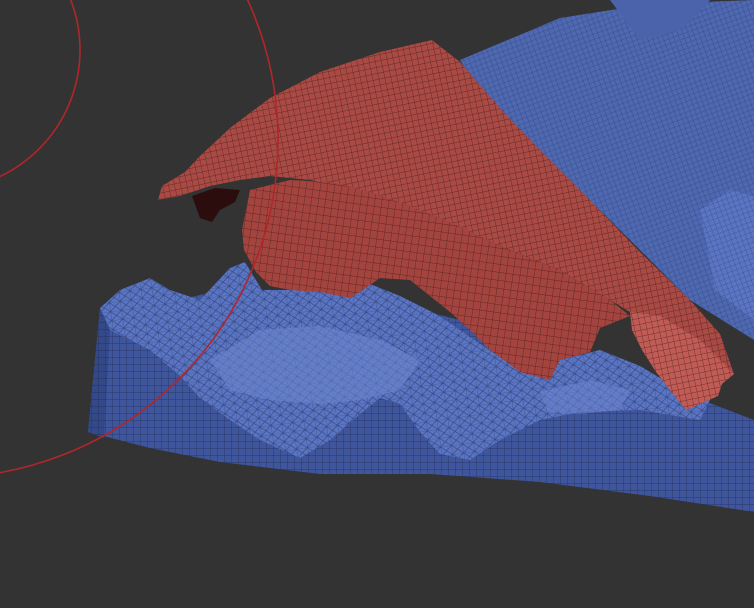 The image size is (754, 608). What do you see at coordinates (40, 89) in the screenshot?
I see `gizmo-ring-small` at bounding box center [40, 89].